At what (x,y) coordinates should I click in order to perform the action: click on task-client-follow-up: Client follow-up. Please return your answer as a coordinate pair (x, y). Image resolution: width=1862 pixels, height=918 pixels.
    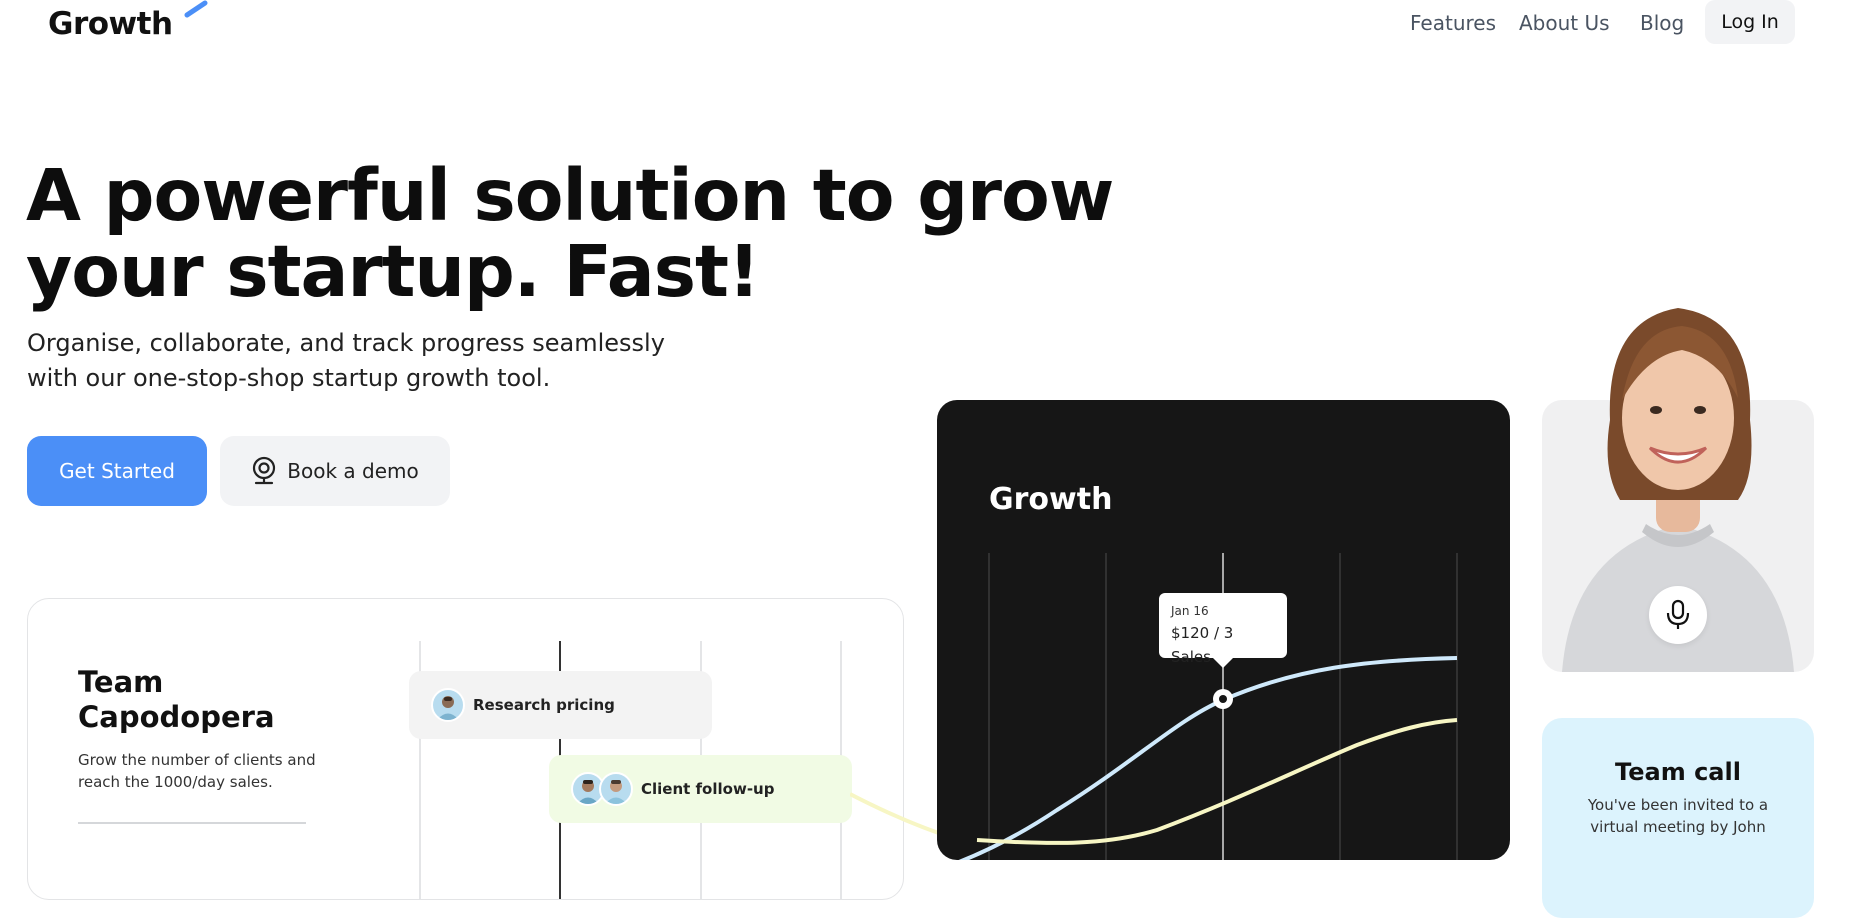
    Looking at the image, I should click on (700, 789).